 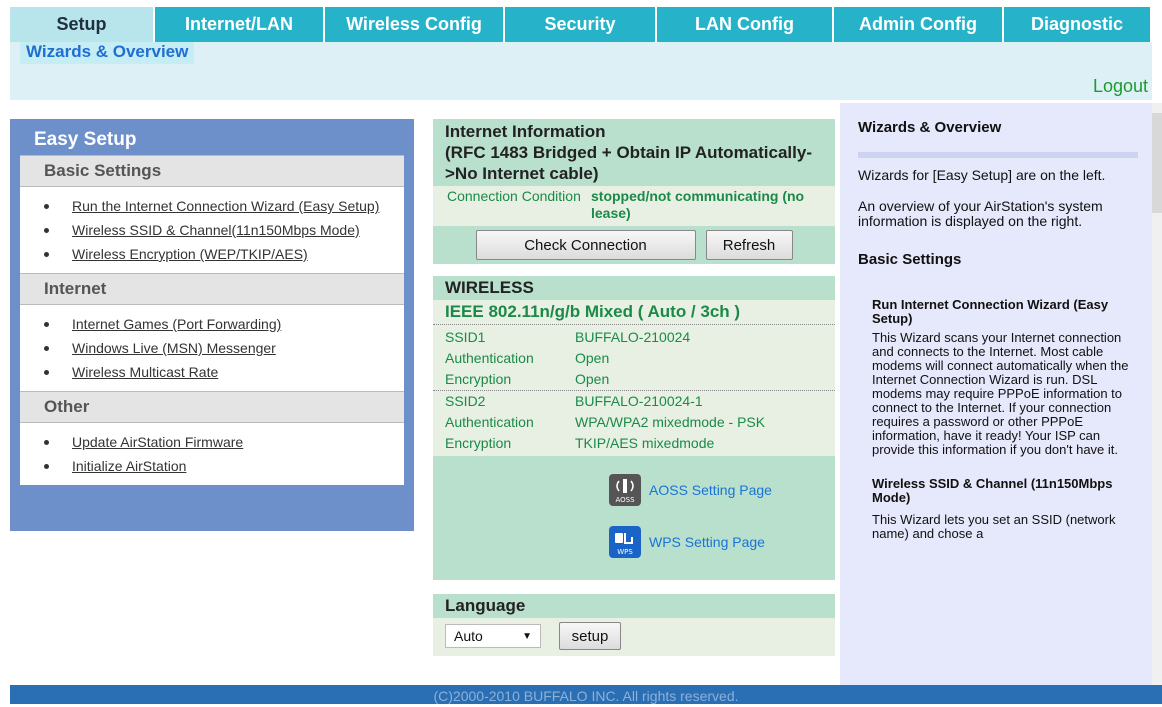 I want to click on tab-setup: Setup, so click(x=82, y=24).